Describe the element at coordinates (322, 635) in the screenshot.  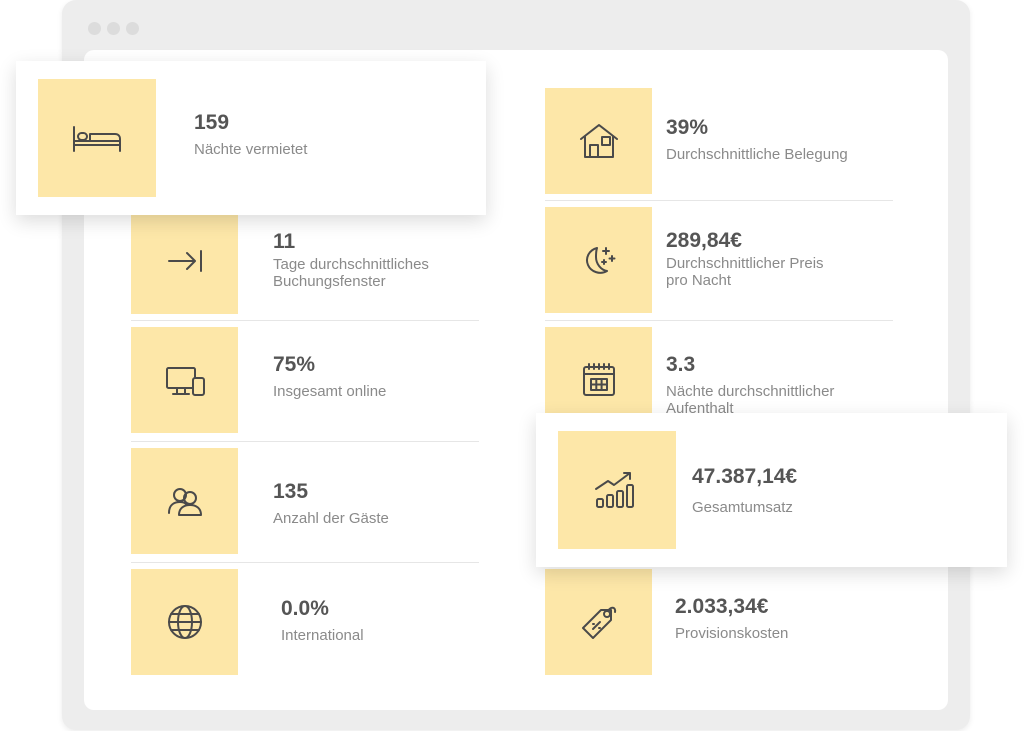
I see `stat-label: International` at that location.